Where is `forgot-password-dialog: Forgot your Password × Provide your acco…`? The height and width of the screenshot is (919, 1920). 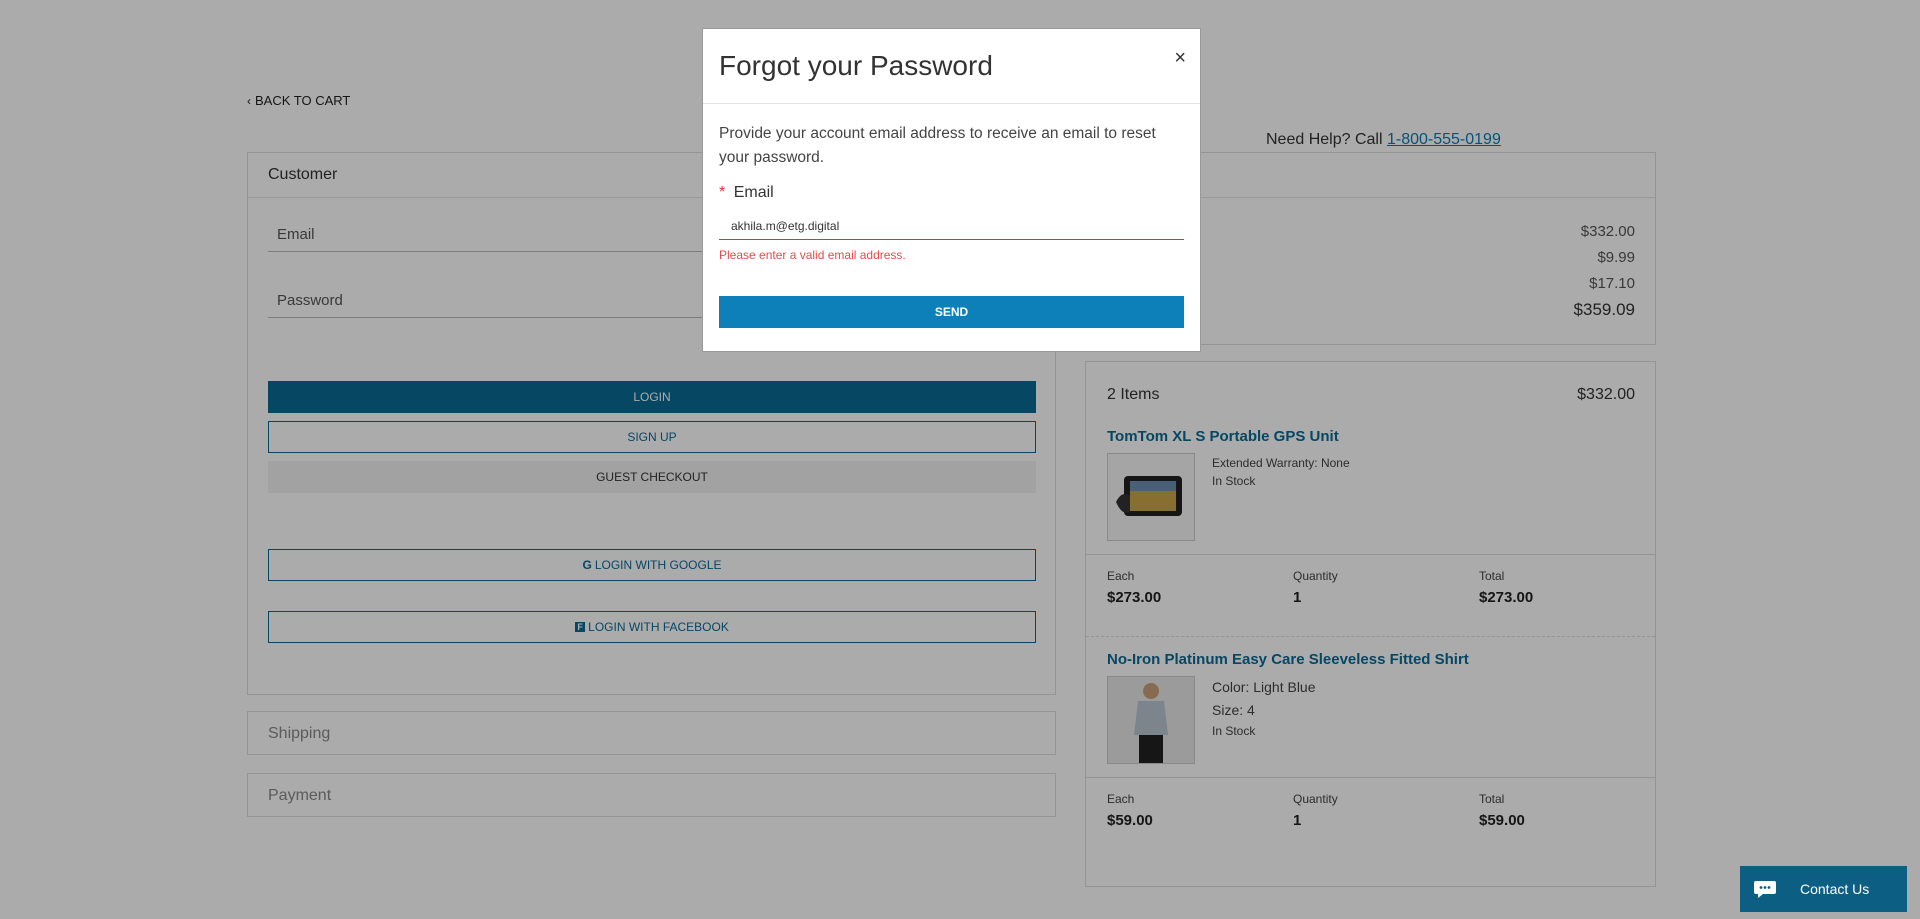
forgot-password-dialog: Forgot your Password × Provide your acco… is located at coordinates (951, 190).